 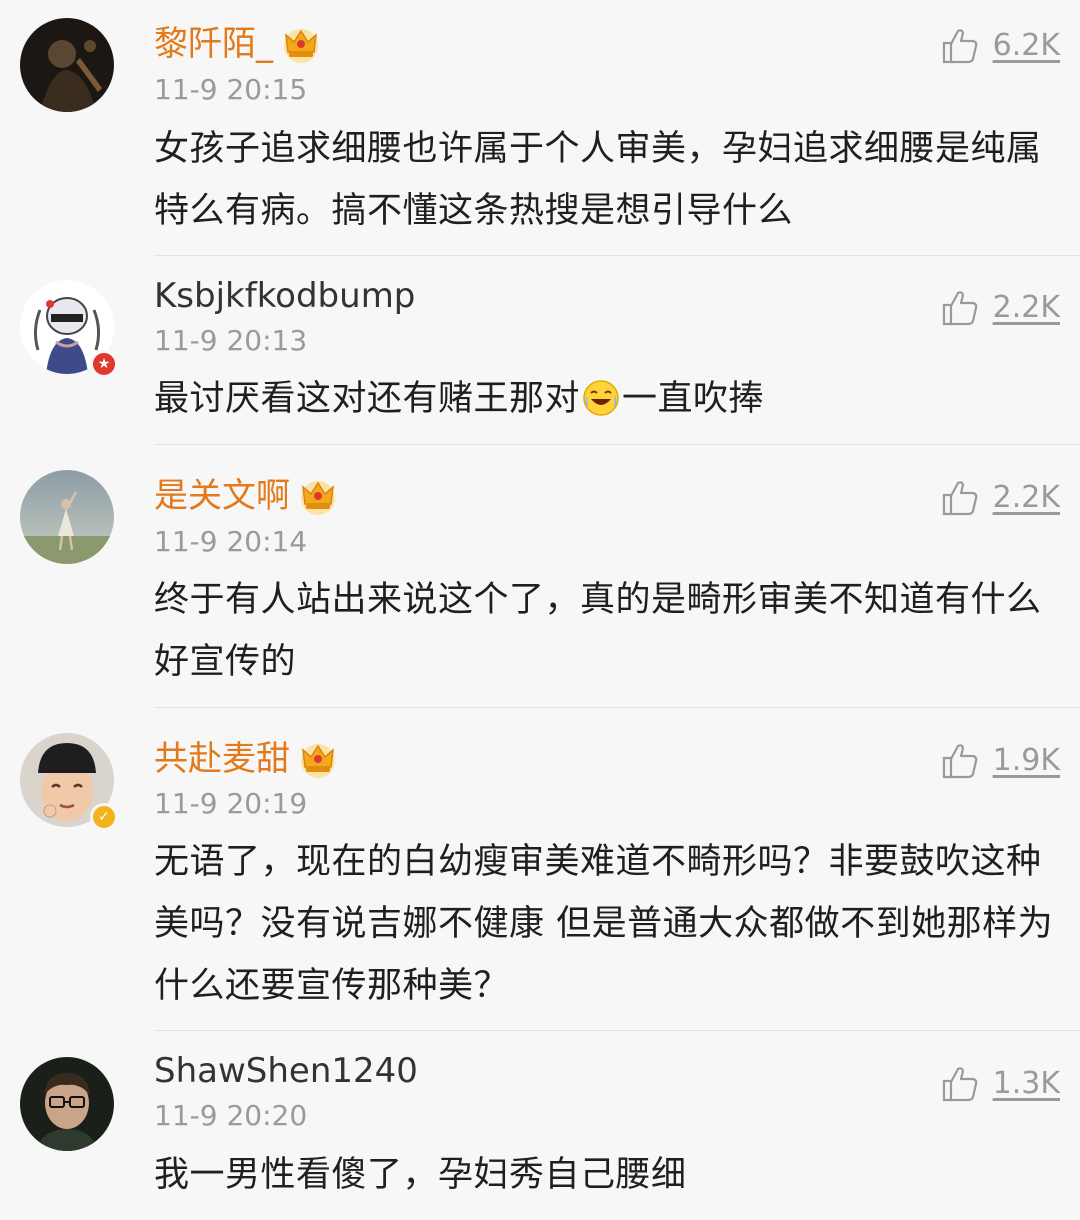 I want to click on username: Ksbjkfkodbump, so click(x=284, y=296).